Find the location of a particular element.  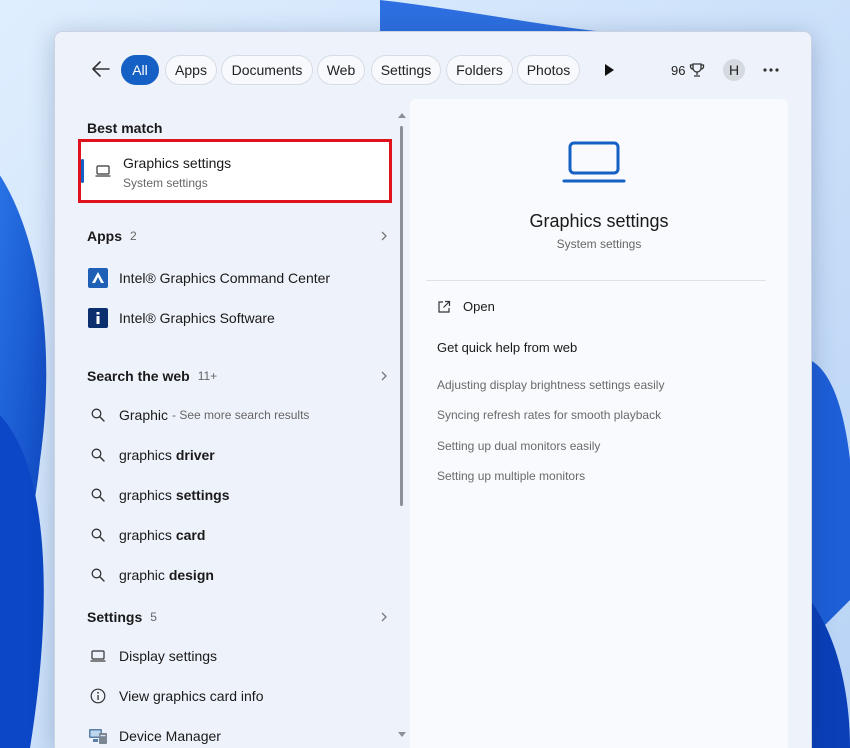

scroll-down-icon is located at coordinates (402, 735).